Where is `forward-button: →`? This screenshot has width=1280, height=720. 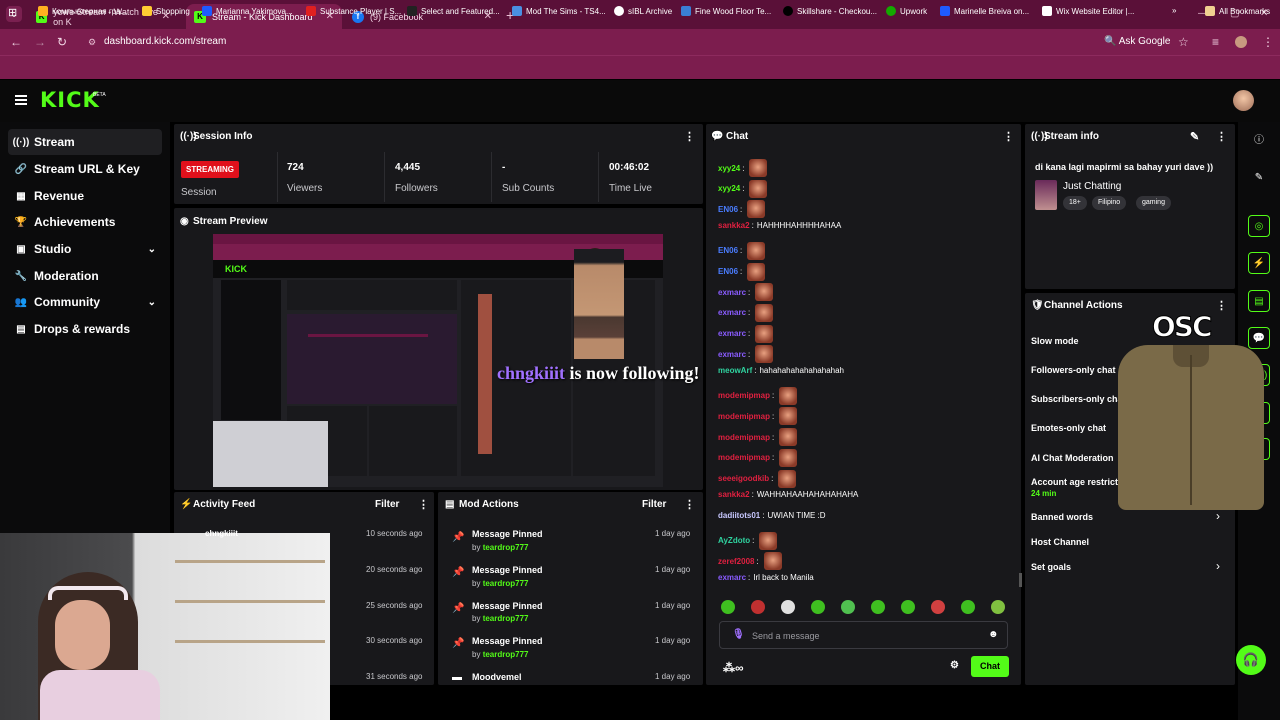
forward-button: → is located at coordinates (40, 42).